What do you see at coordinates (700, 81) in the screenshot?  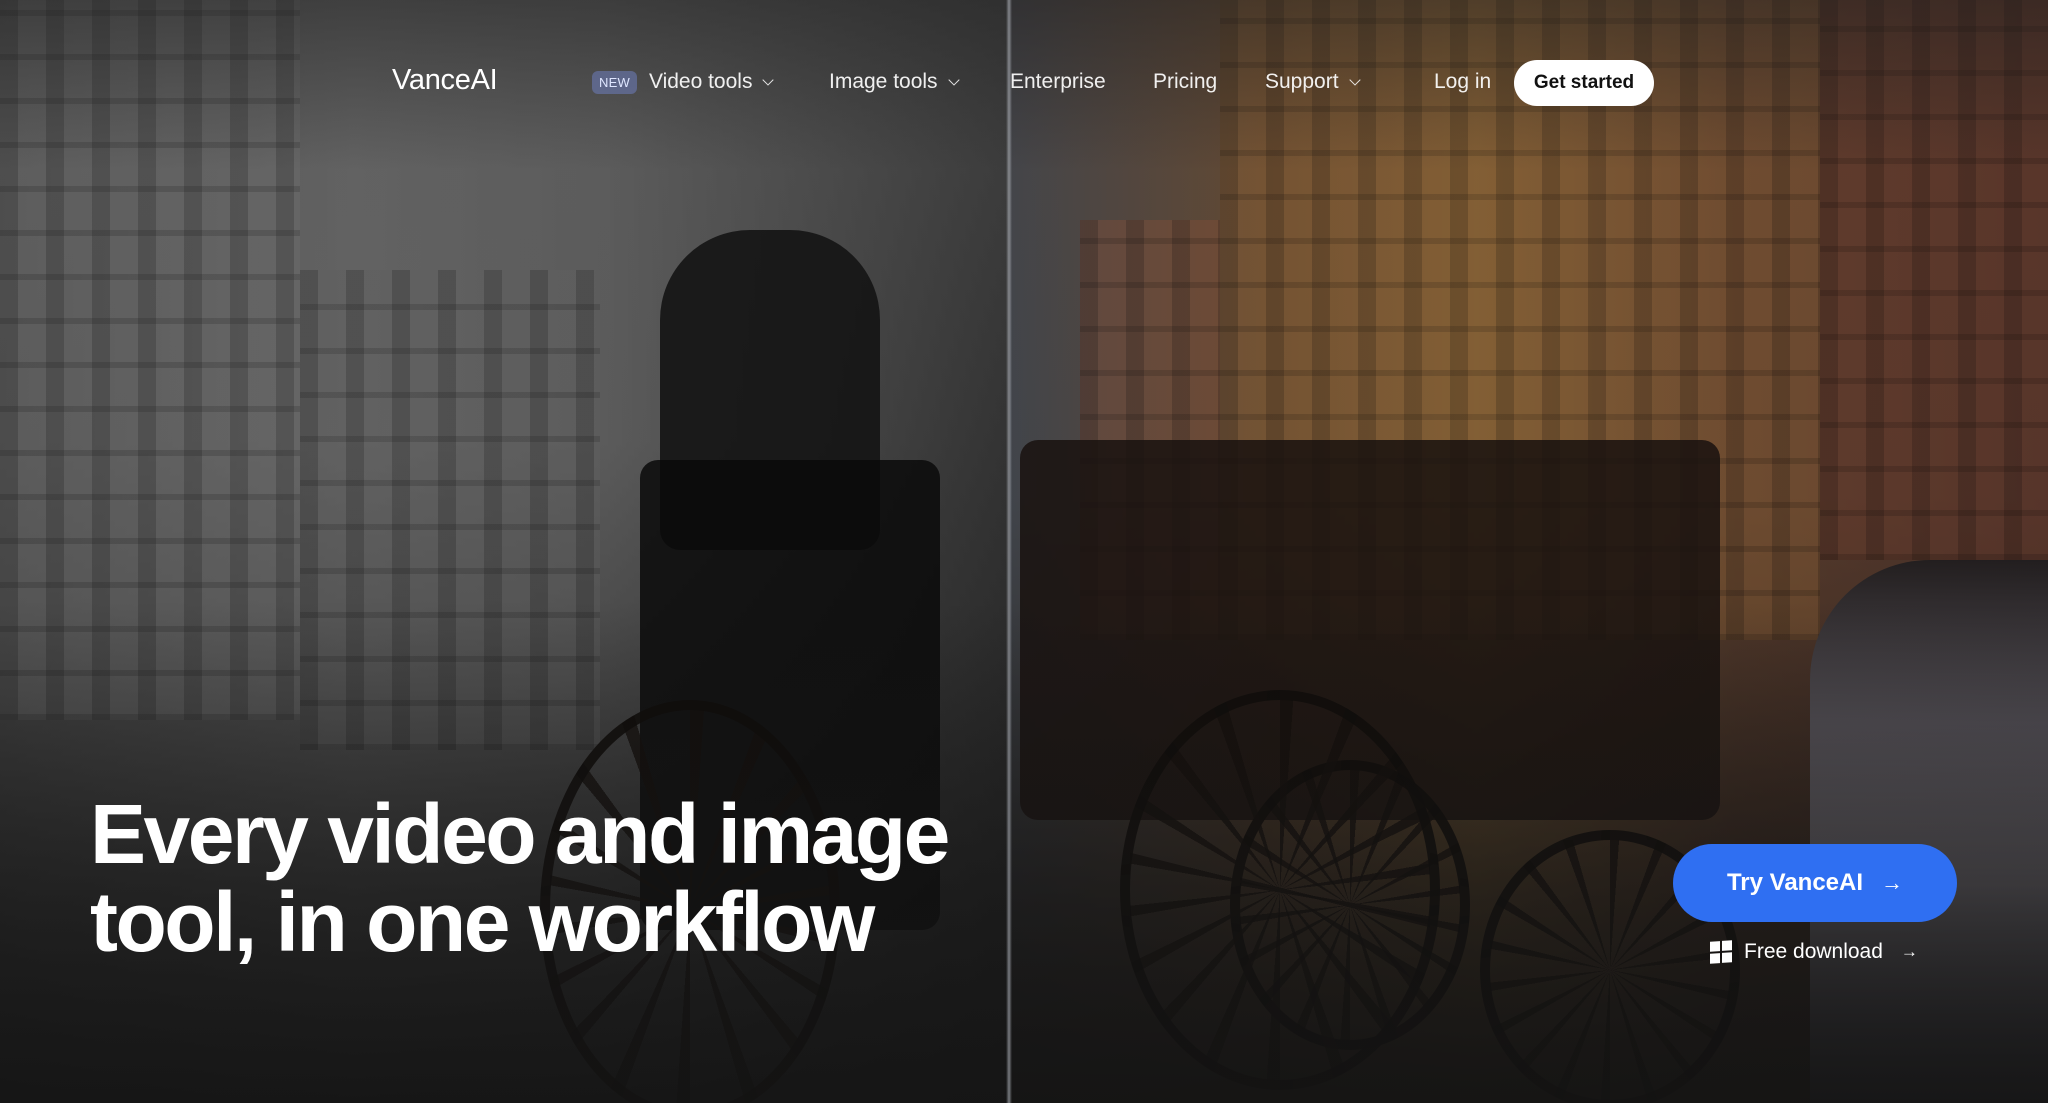 I see `nav-video-tools-label: Video tools` at bounding box center [700, 81].